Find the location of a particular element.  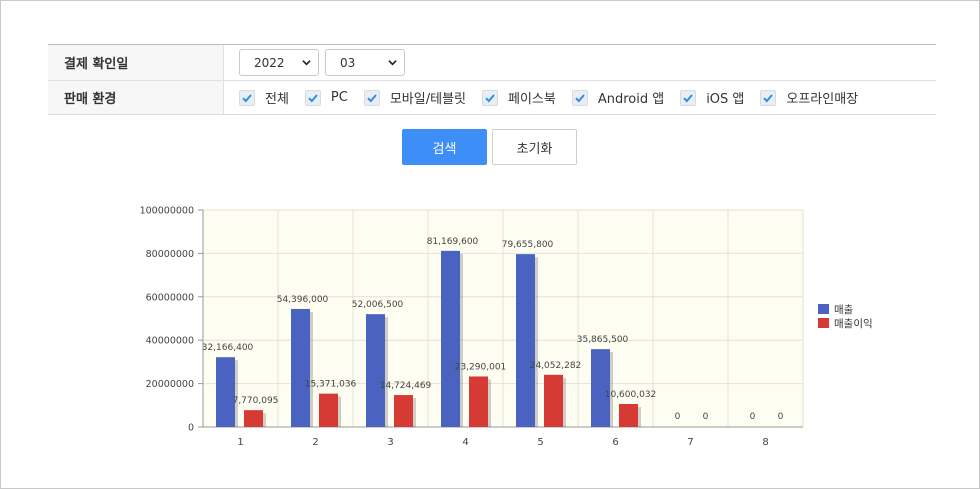

y-tick-label: 100000000 is located at coordinates (167, 211).